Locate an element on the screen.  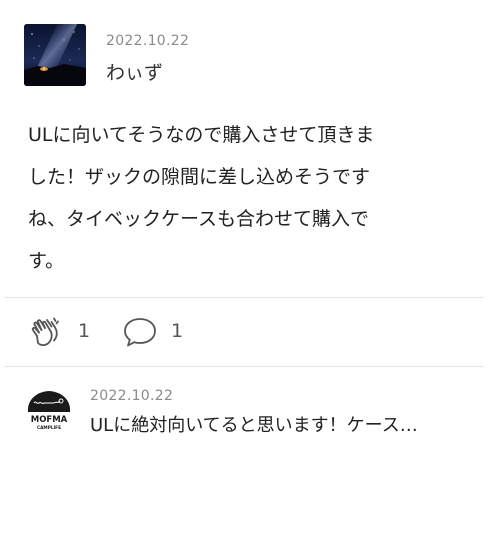
night-sky-image is located at coordinates (55, 55).